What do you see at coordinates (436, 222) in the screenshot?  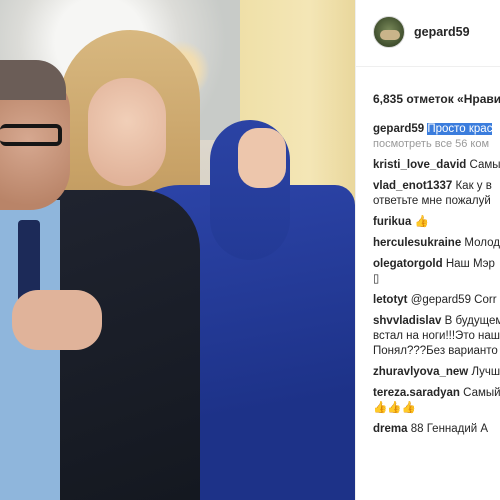 I see `comment: furikua 👍` at bounding box center [436, 222].